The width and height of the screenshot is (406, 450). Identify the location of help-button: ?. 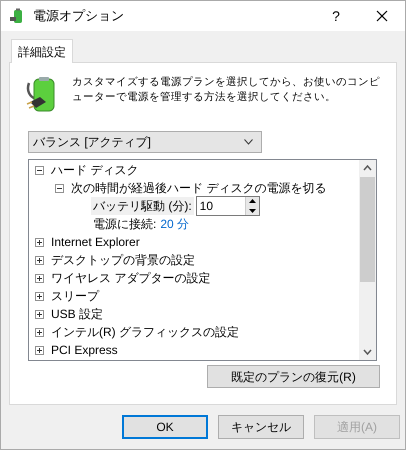
(336, 16).